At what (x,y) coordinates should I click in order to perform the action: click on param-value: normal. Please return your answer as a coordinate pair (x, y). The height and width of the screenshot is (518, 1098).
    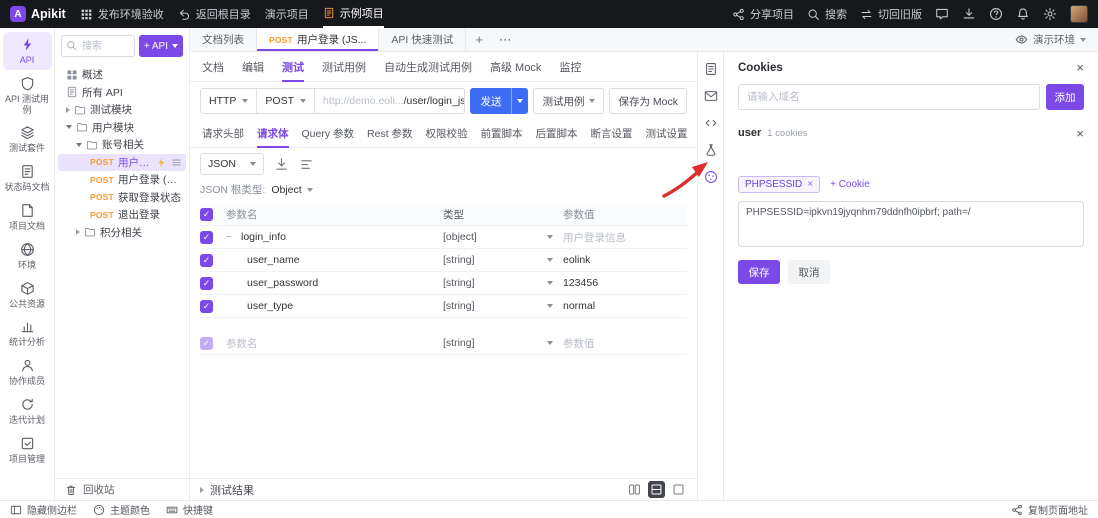
    Looking at the image, I should click on (625, 306).